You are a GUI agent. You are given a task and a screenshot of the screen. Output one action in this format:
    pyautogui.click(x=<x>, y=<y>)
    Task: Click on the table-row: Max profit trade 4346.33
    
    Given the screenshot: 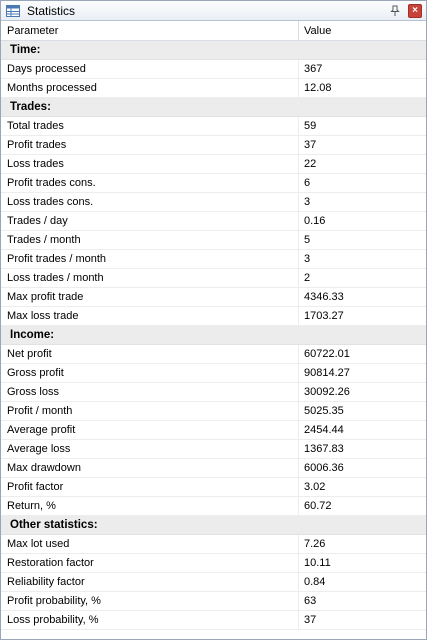 What is the action you would take?
    pyautogui.click(x=213, y=297)
    